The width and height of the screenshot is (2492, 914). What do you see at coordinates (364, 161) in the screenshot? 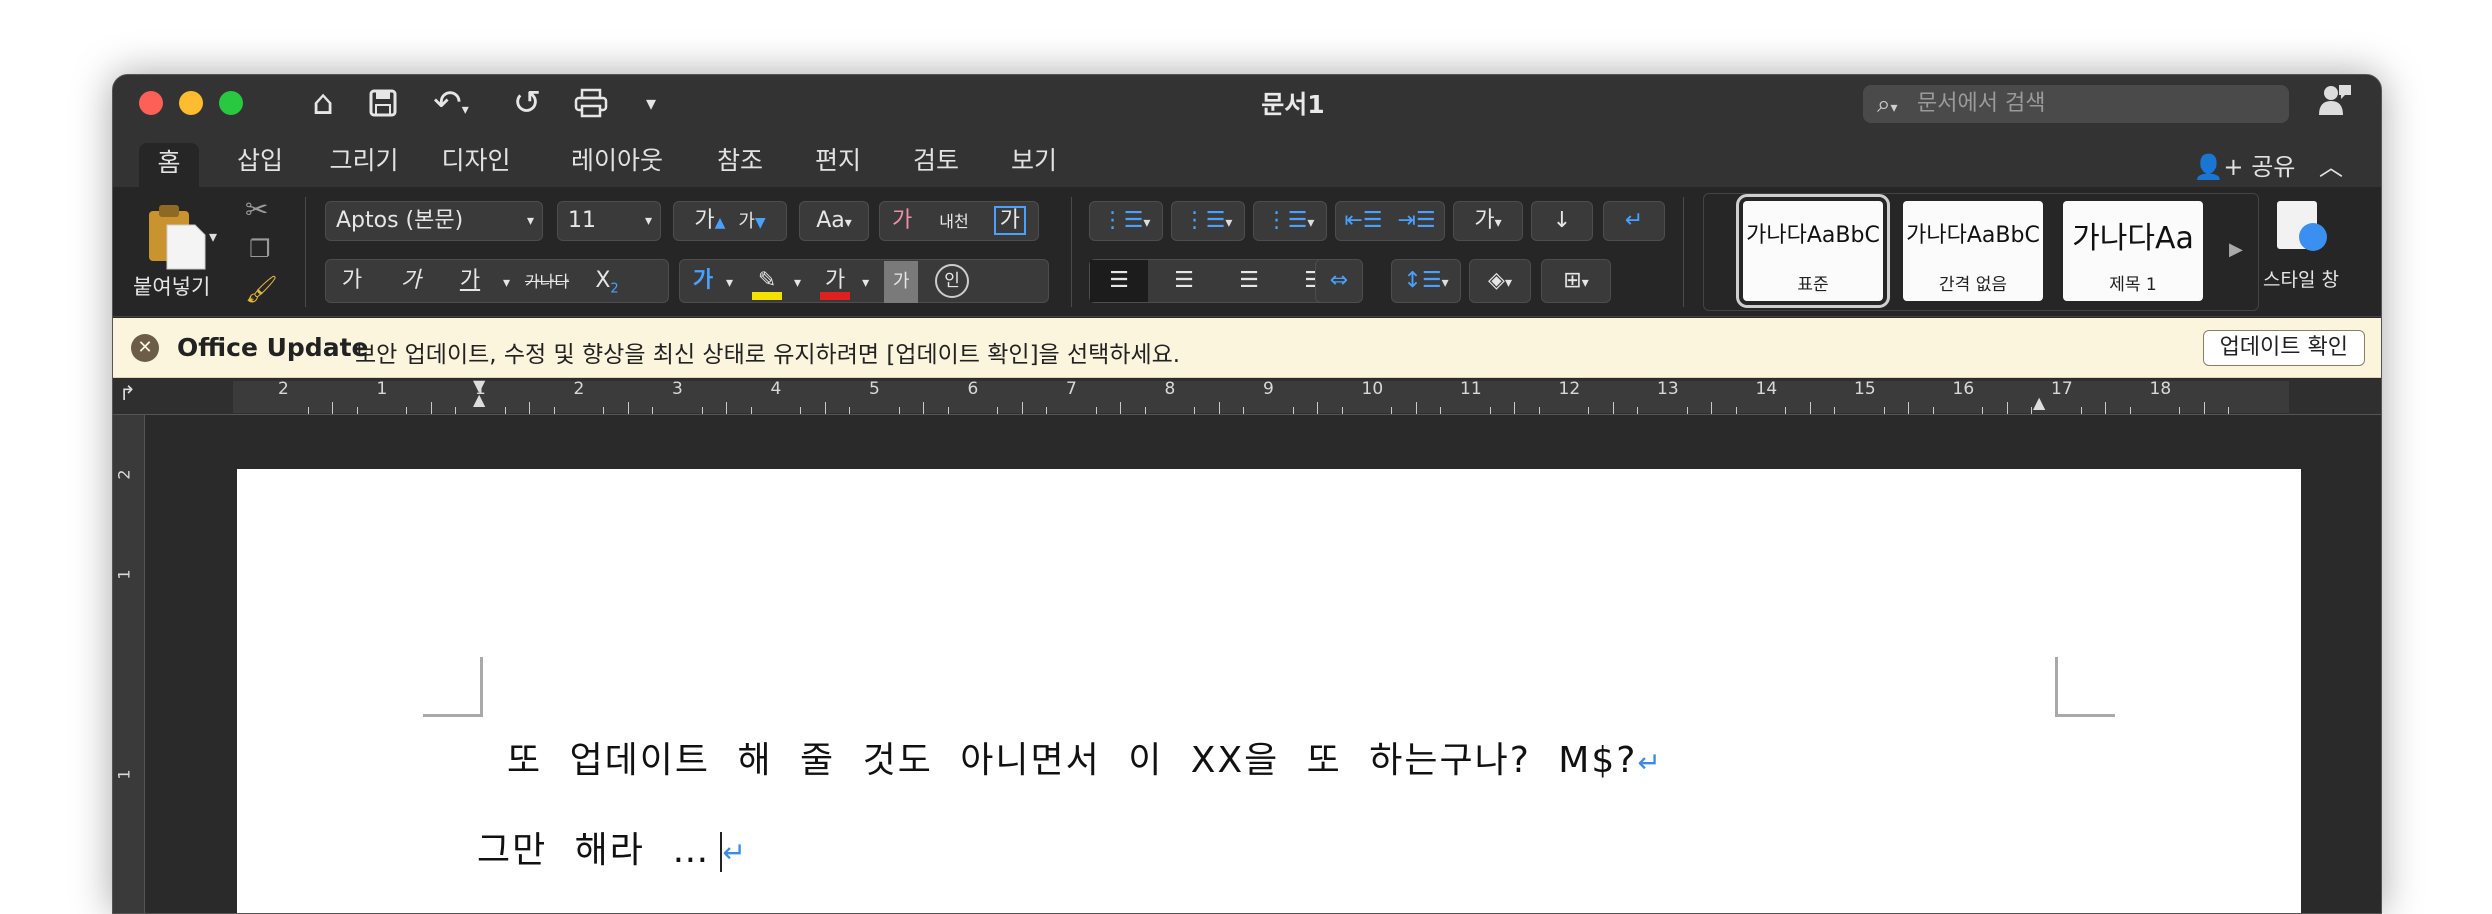
I see `tab-draw: 그리기` at bounding box center [364, 161].